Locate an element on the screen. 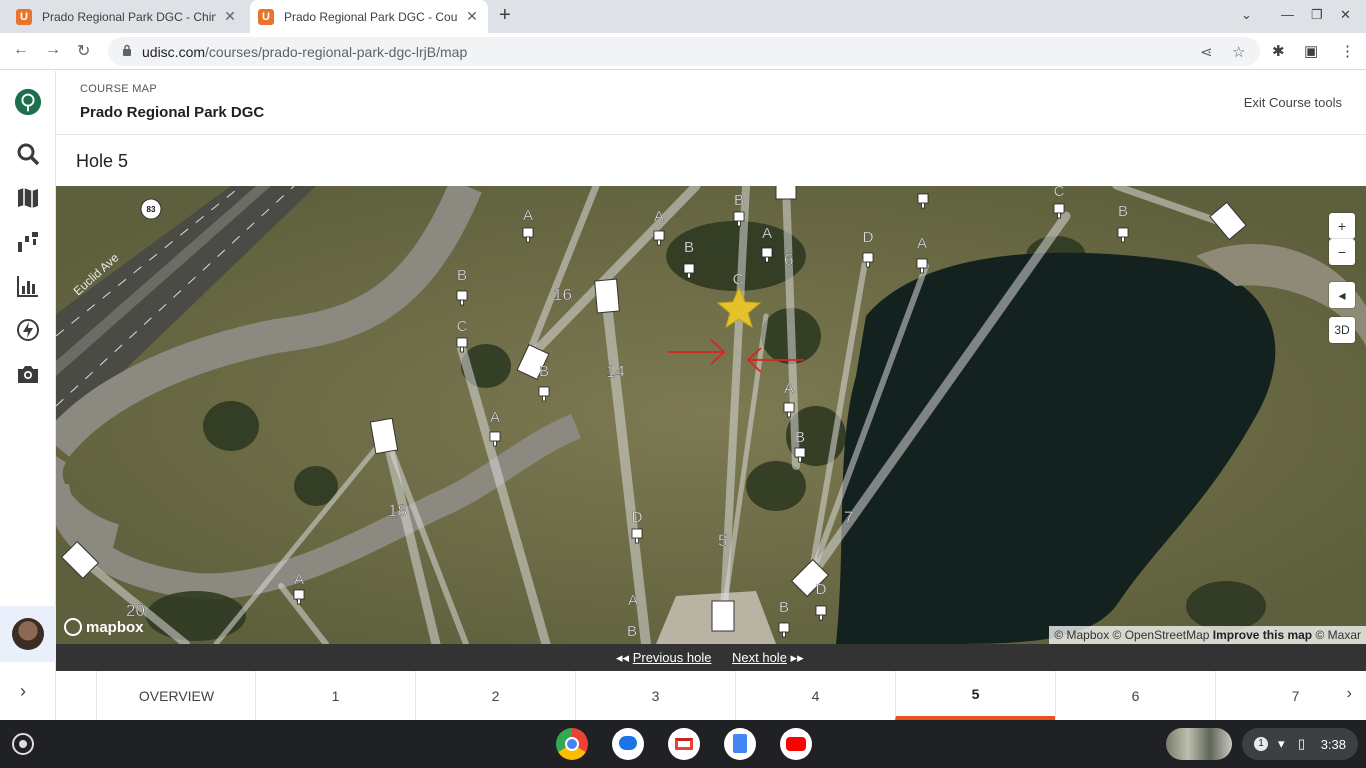 This screenshot has height=768, width=1366. reload-icon: ↻ is located at coordinates (83, 51).